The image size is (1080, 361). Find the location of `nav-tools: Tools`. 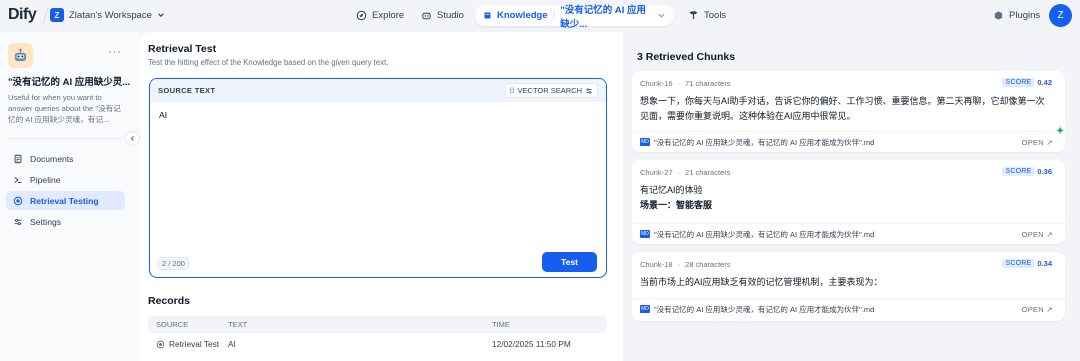

nav-tools: Tools is located at coordinates (707, 15).